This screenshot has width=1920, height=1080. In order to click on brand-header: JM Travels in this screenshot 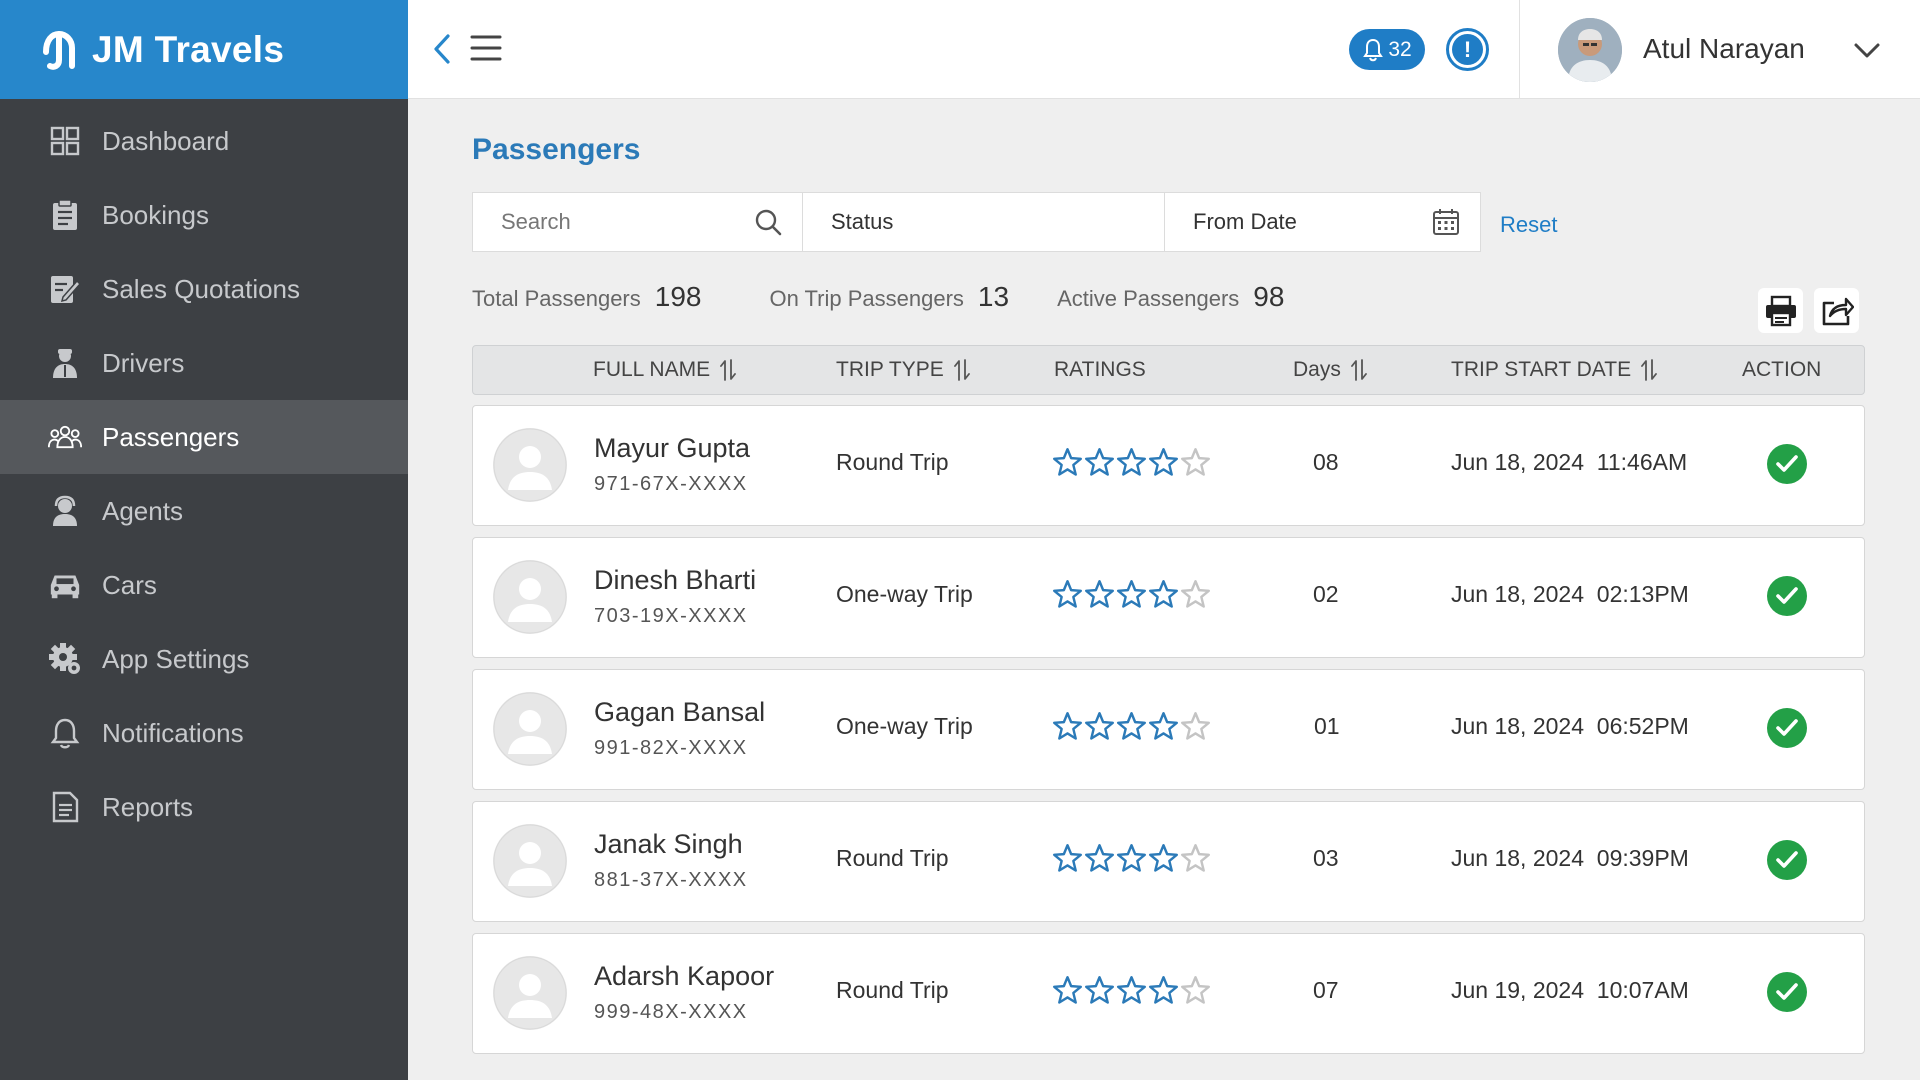, I will do `click(204, 49)`.